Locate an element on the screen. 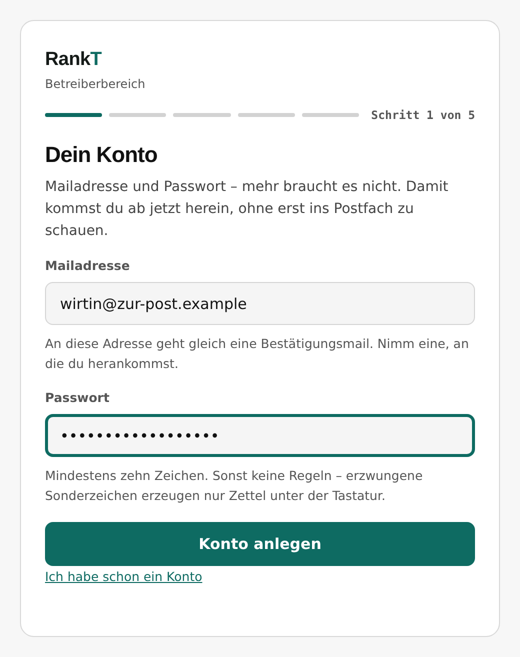  login-link: Ich habe schon ein Konto is located at coordinates (123, 576).